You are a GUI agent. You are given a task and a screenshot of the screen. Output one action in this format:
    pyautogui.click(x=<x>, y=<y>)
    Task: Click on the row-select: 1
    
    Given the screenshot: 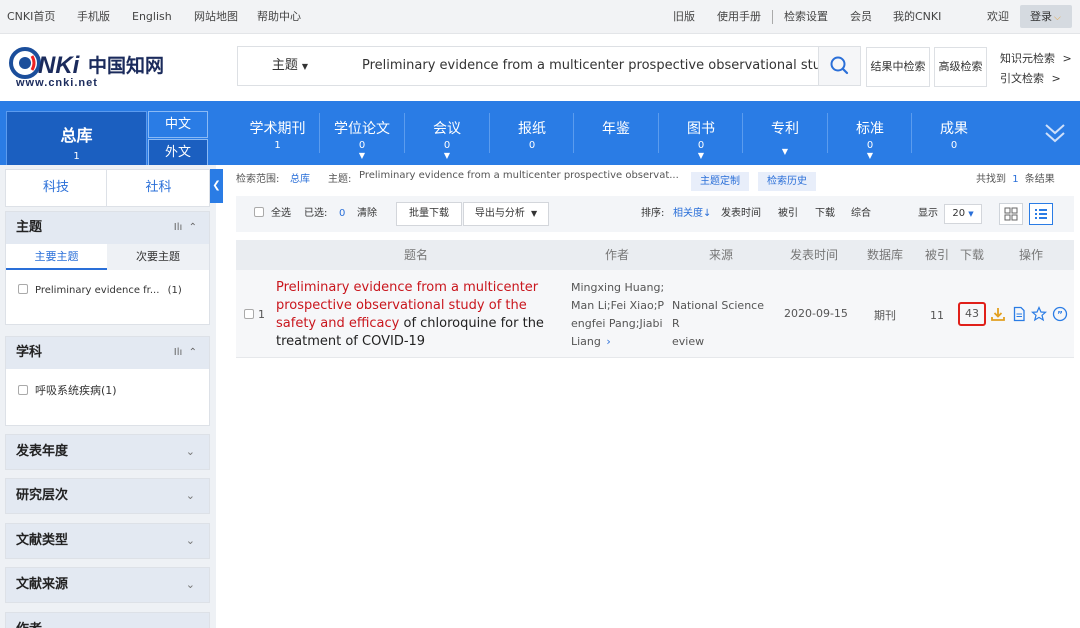 What is the action you would take?
    pyautogui.click(x=254, y=314)
    